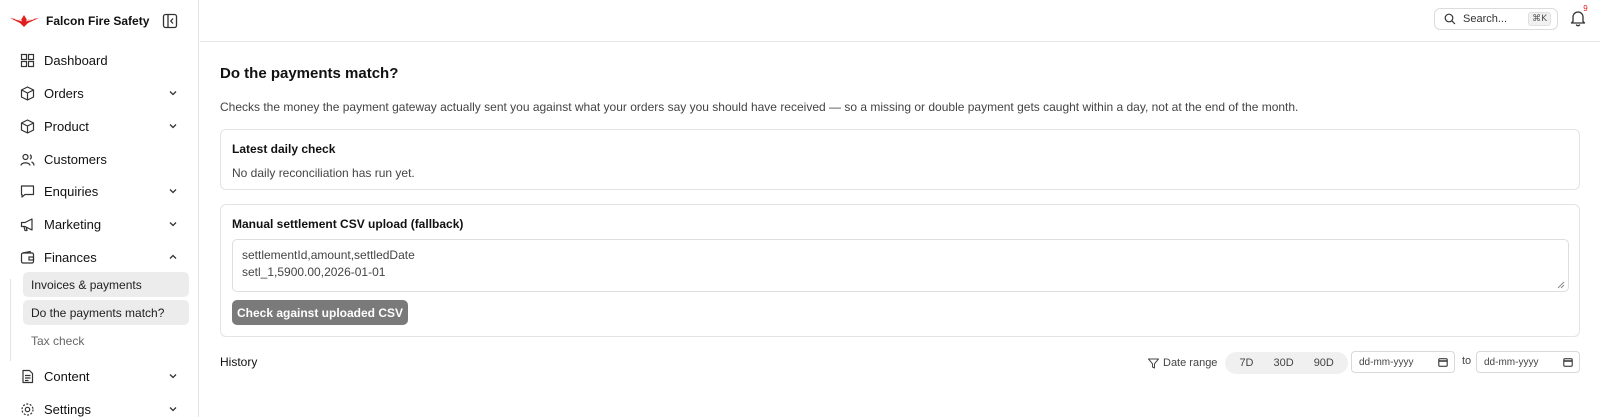  What do you see at coordinates (67, 376) in the screenshot?
I see `sidebar-item-label: Content` at bounding box center [67, 376].